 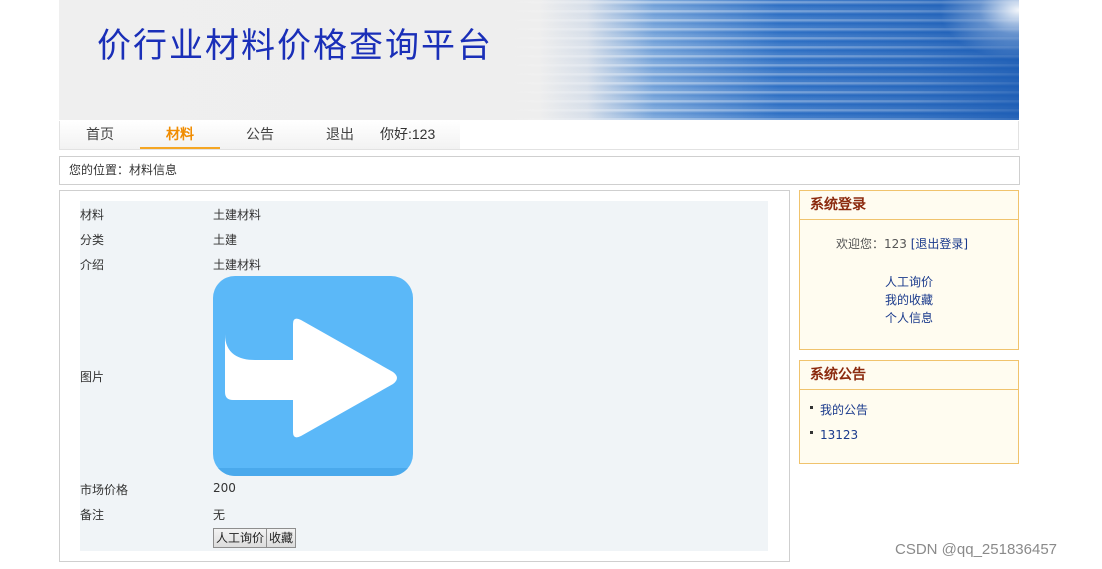 I want to click on watermark: CSDN @qq_251836457, so click(x=976, y=549).